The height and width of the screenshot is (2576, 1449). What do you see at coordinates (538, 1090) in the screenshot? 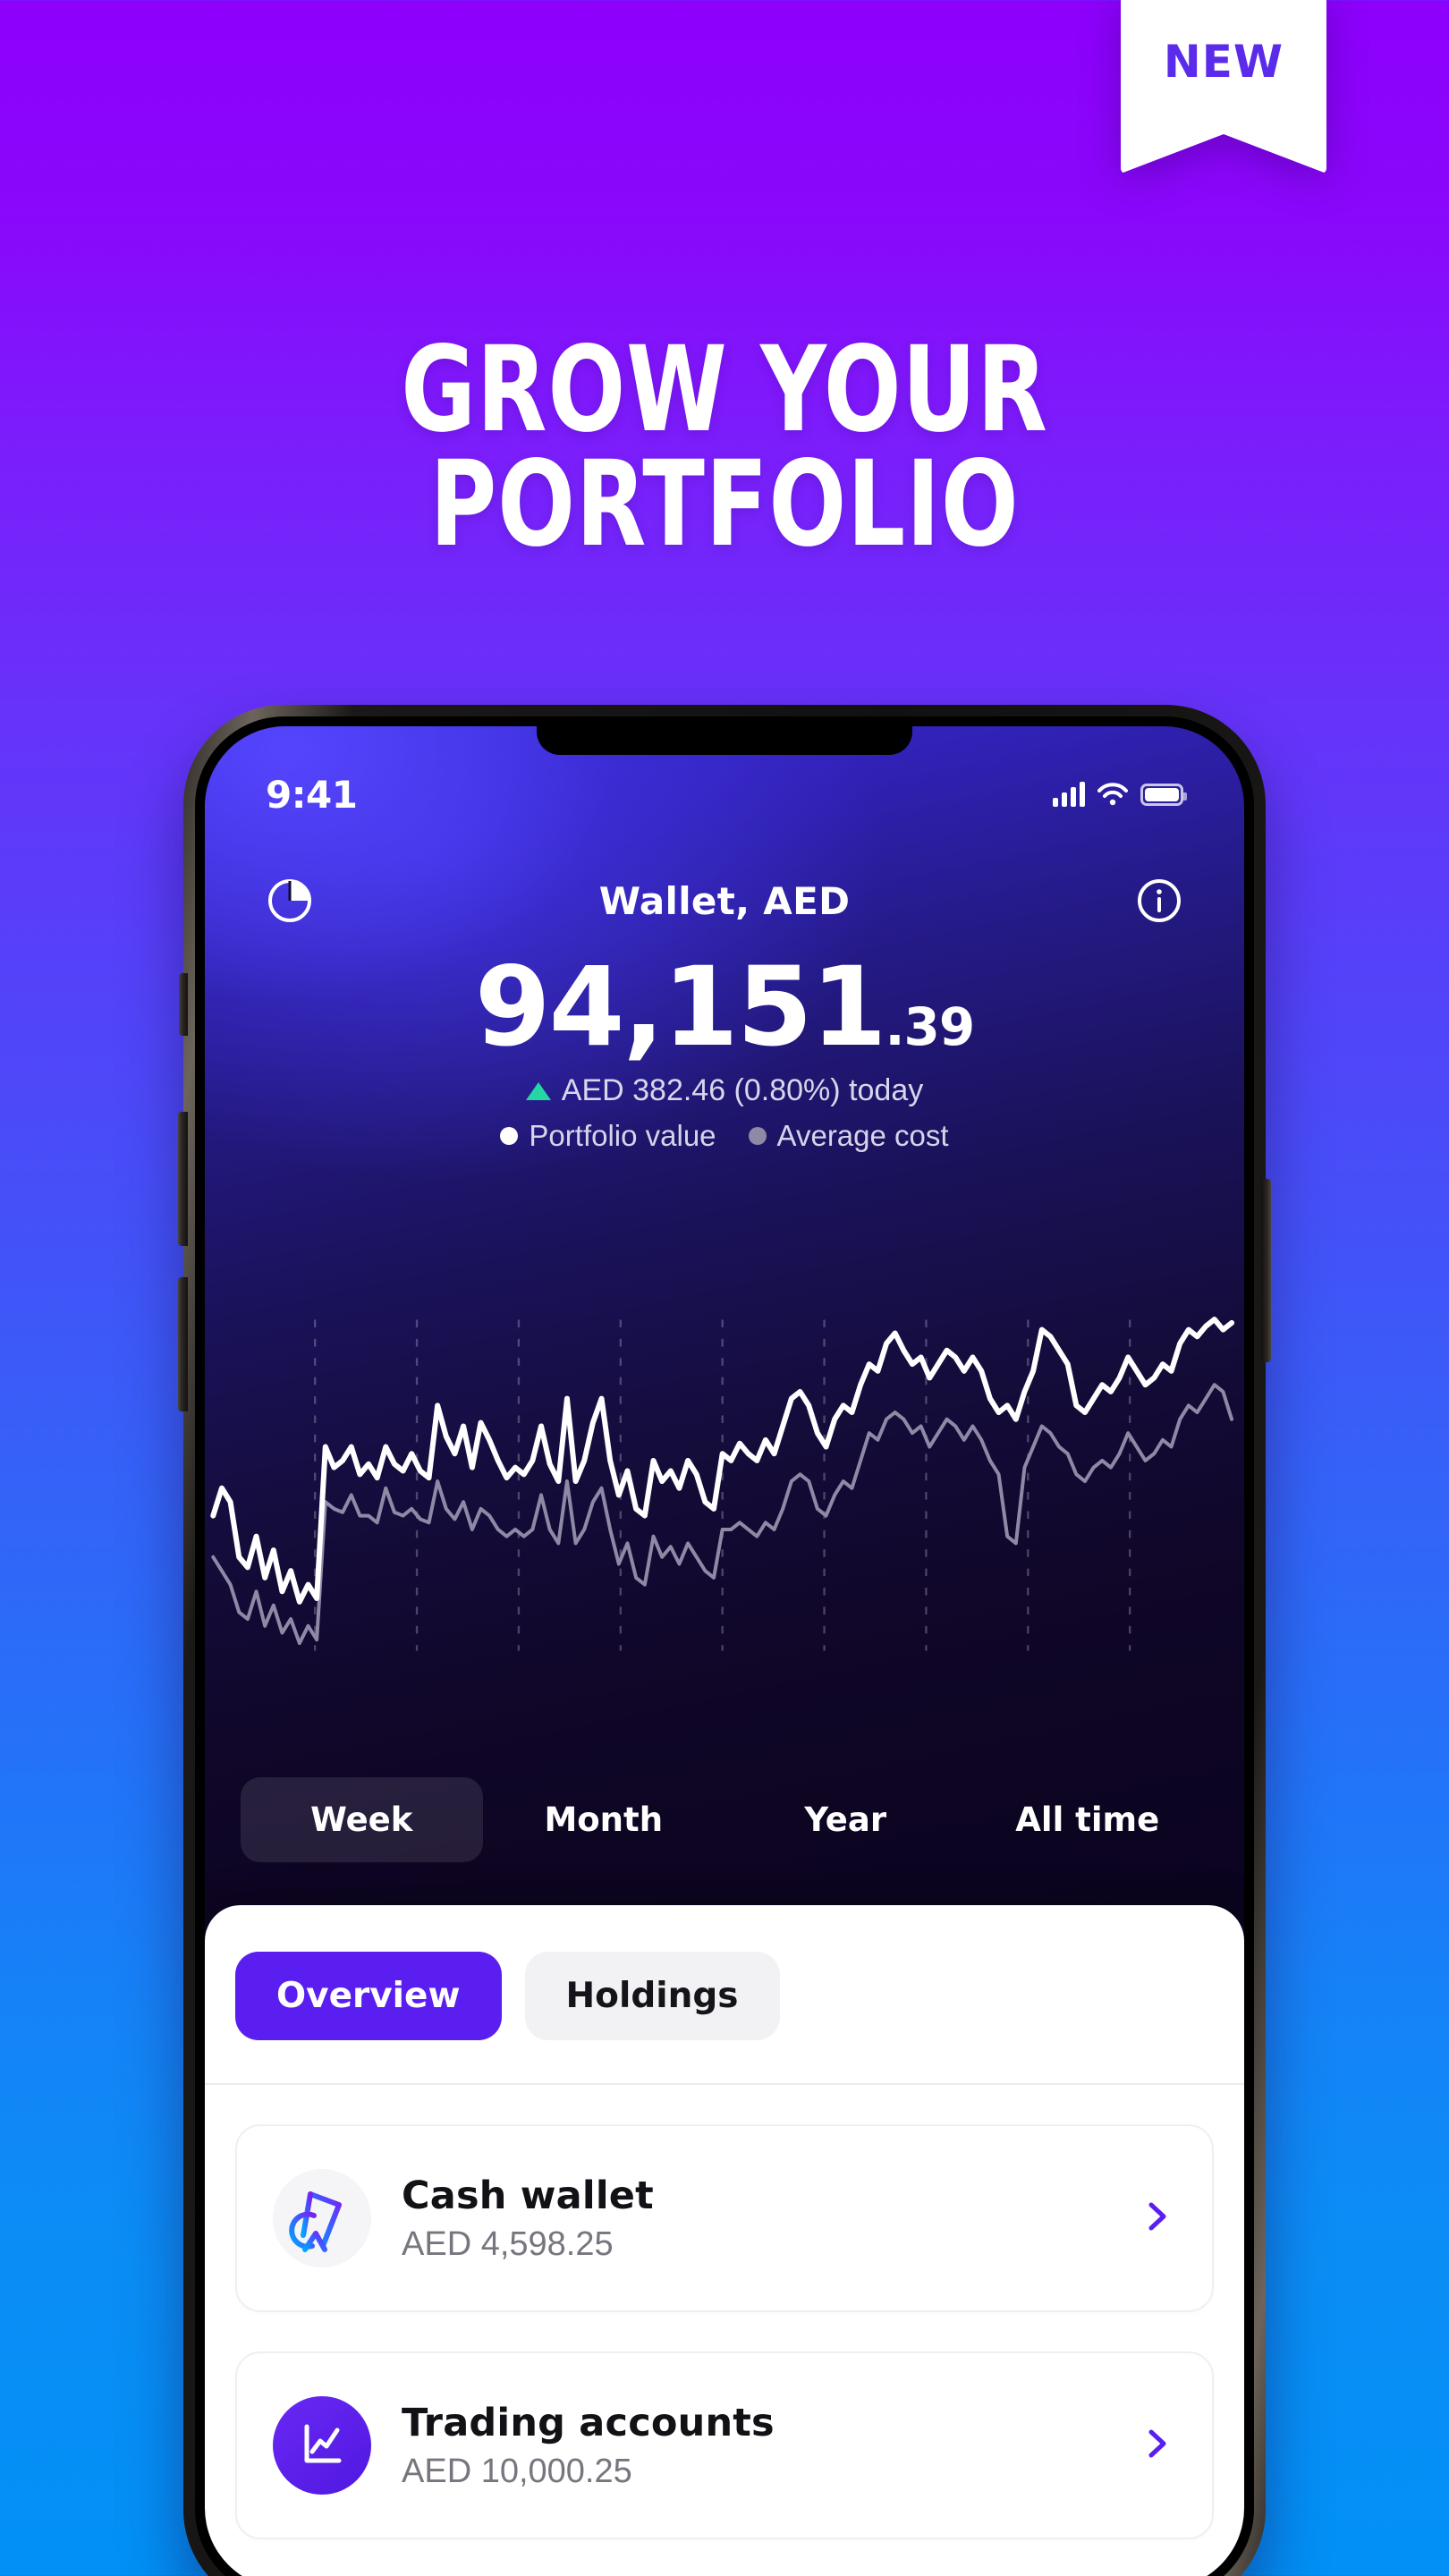
I see `triangle-up-icon` at bounding box center [538, 1090].